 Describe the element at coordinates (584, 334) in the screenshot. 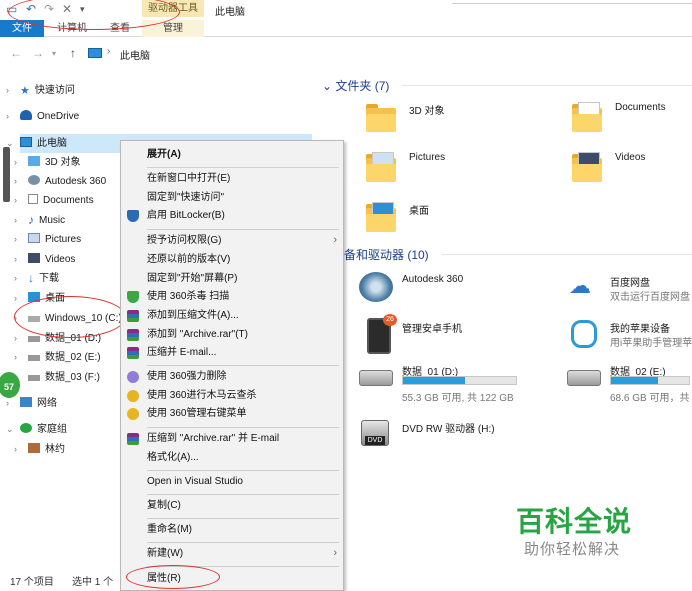

I see `apple-device-icon` at that location.